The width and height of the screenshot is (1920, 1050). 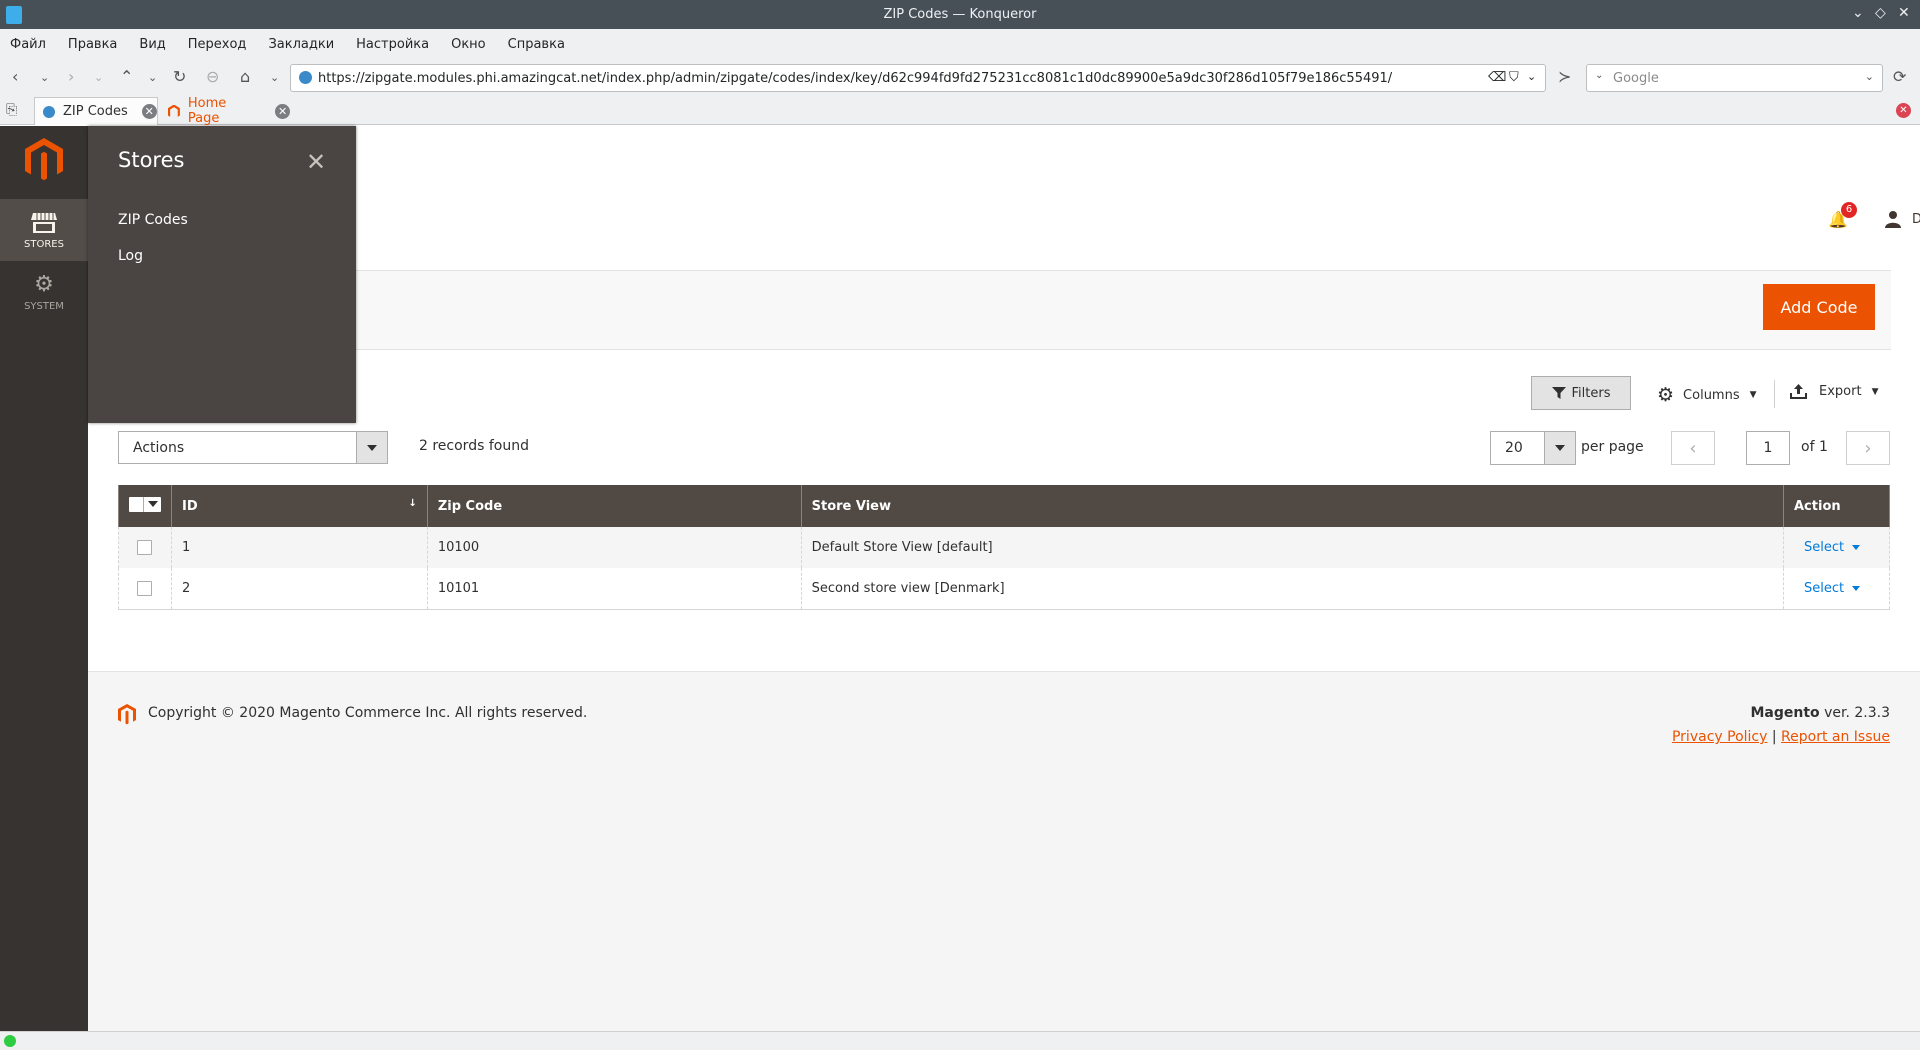 I want to click on menu-settings: Настройка, so click(x=392, y=44).